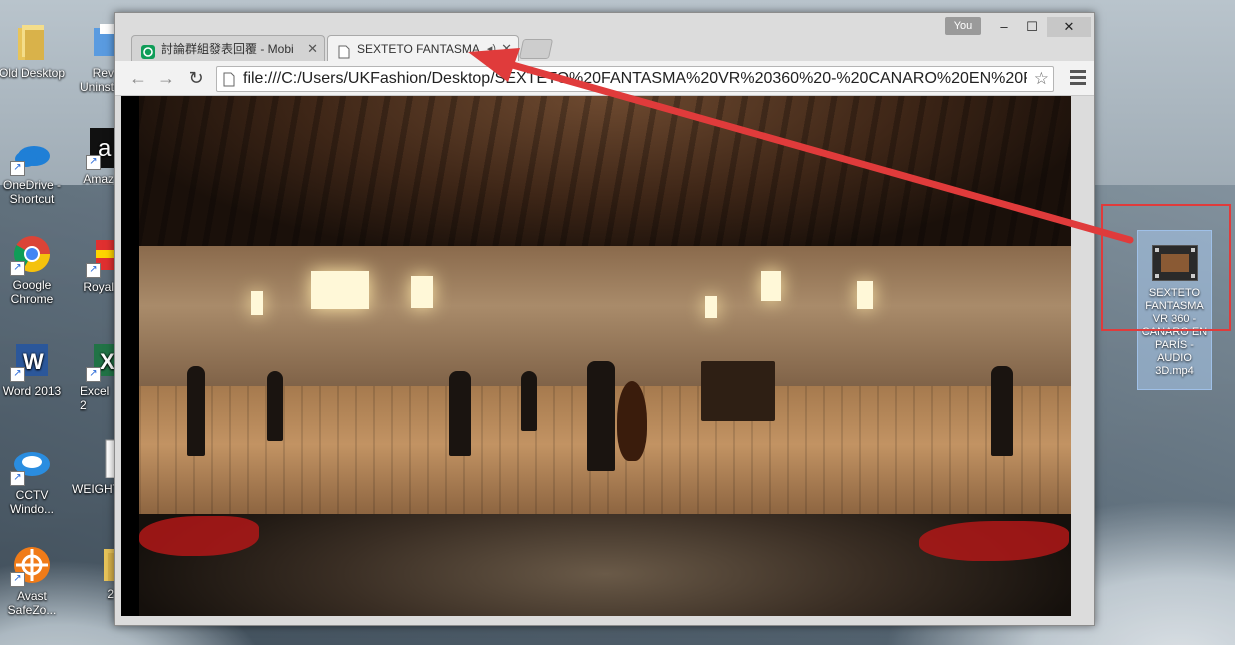  I want to click on maximize-button: ☐, so click(1032, 27).